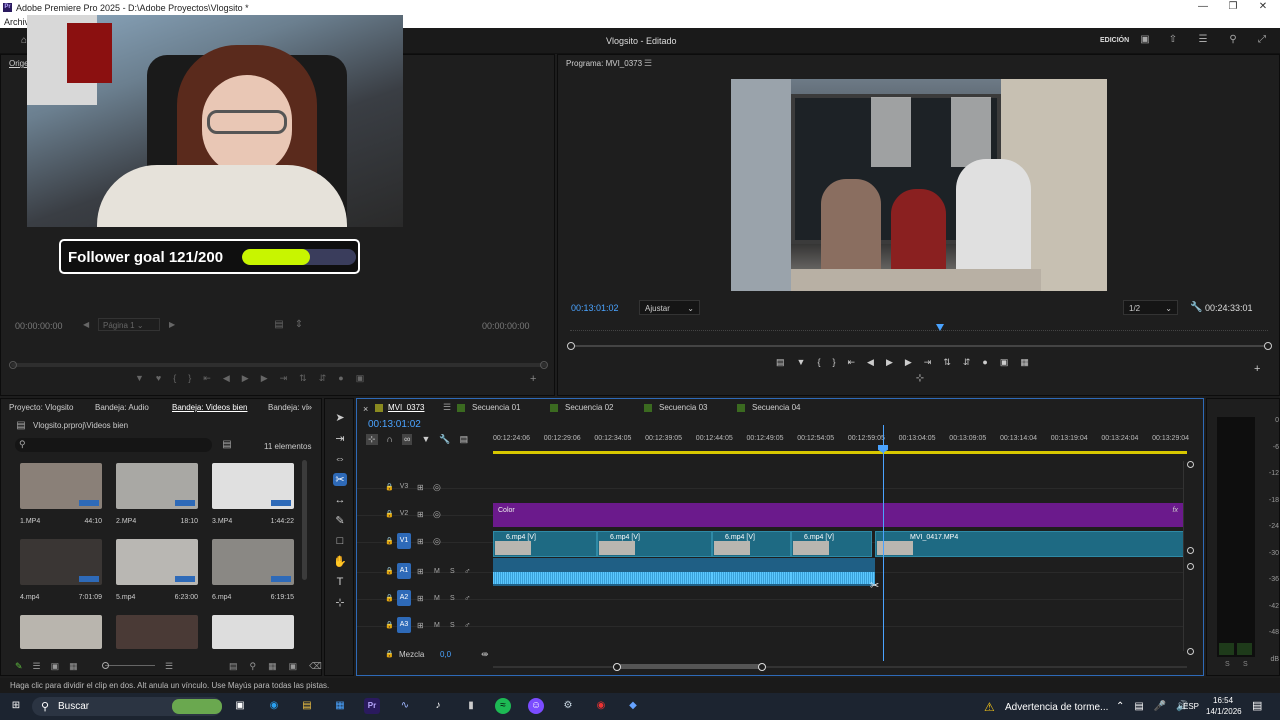 The height and width of the screenshot is (720, 1280). Describe the element at coordinates (209, 407) in the screenshot. I see `tab-videos-bien: Bandeja: Videos bien` at that location.